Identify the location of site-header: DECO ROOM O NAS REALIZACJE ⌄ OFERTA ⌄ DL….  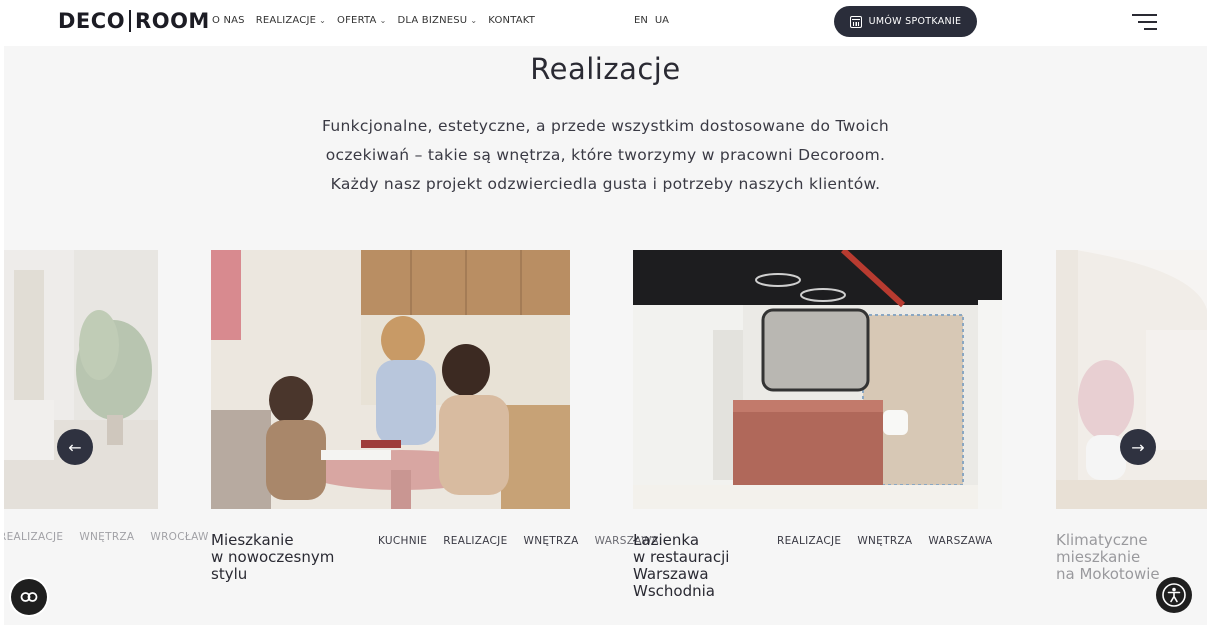
(603, 23).